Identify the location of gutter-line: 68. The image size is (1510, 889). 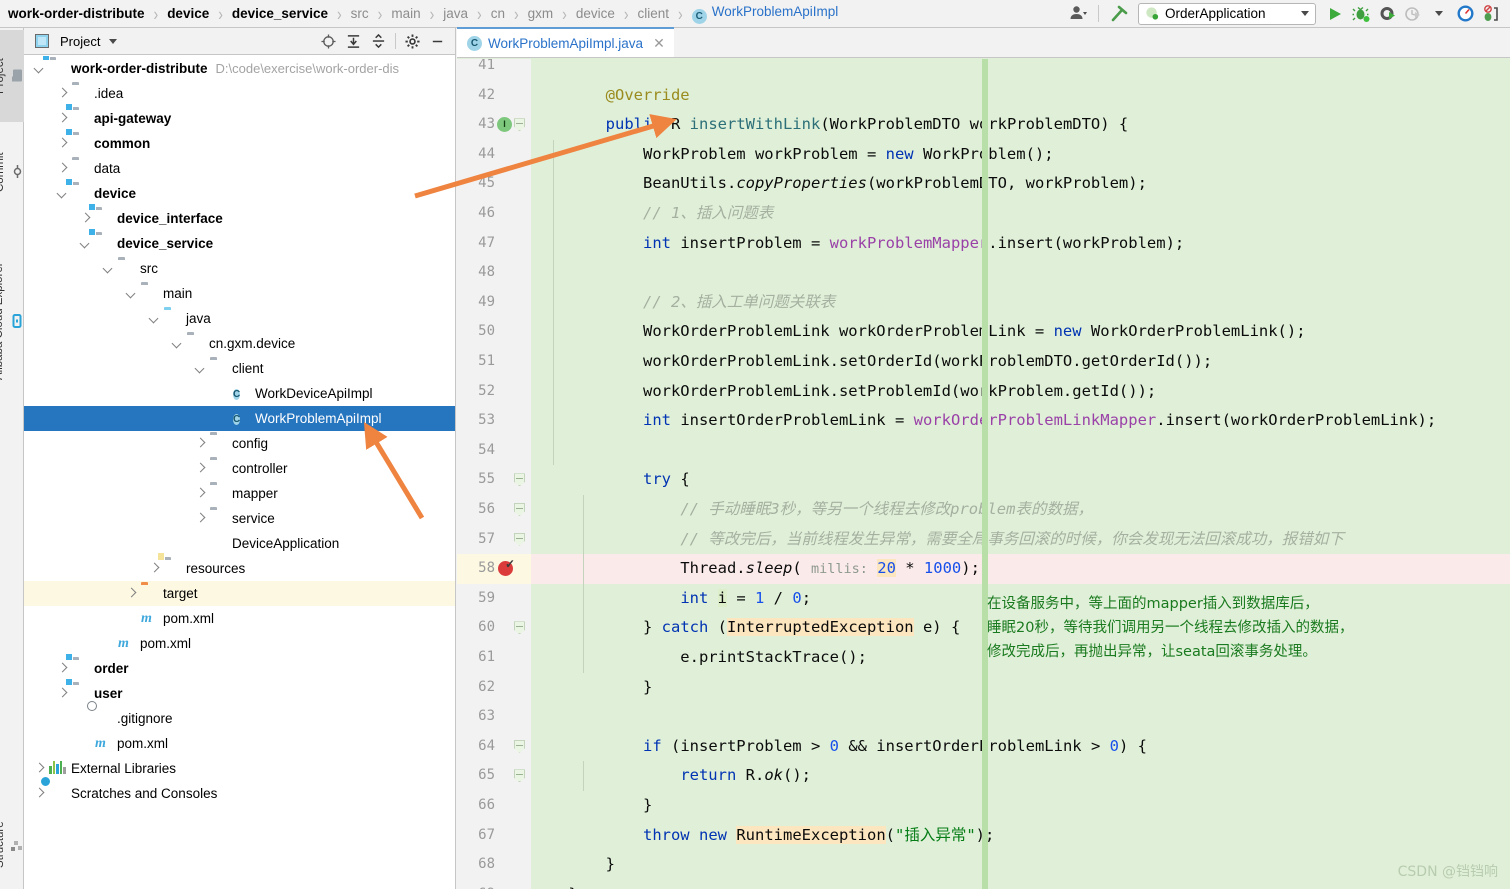
(494, 865).